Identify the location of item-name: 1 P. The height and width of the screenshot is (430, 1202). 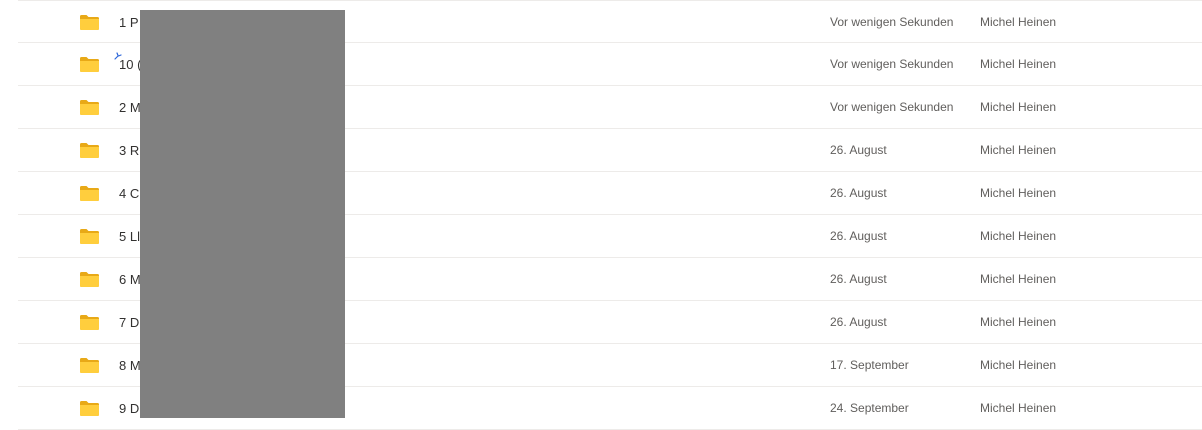
(129, 22).